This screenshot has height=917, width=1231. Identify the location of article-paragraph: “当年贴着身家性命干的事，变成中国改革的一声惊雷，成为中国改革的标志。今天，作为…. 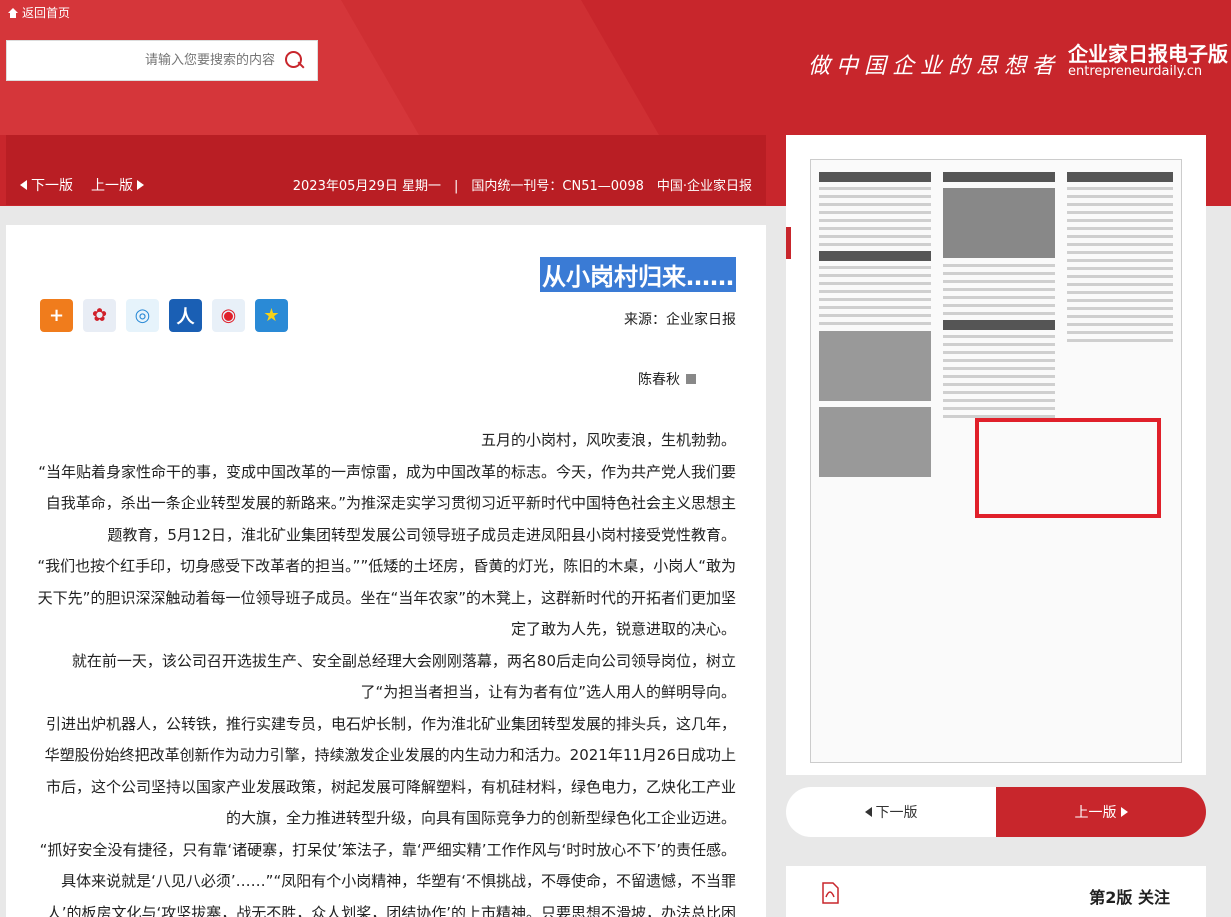
(387, 503).